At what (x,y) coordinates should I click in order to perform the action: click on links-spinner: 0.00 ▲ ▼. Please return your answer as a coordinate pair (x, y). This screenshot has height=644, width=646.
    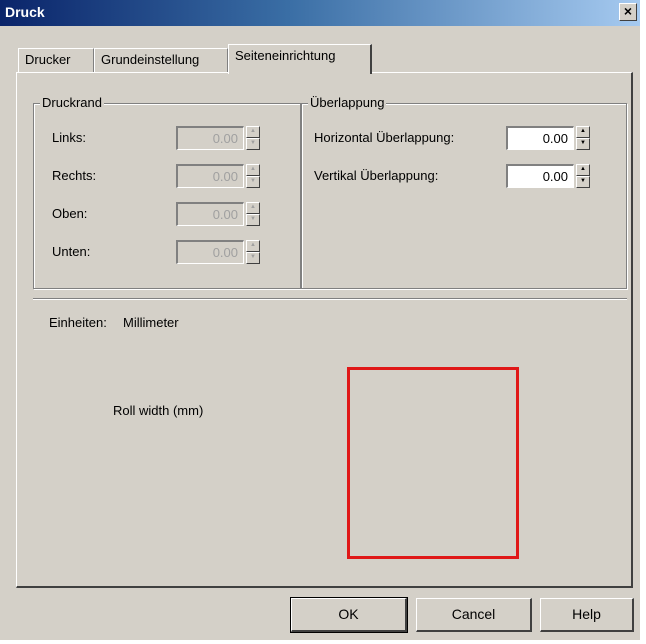
    Looking at the image, I should click on (218, 138).